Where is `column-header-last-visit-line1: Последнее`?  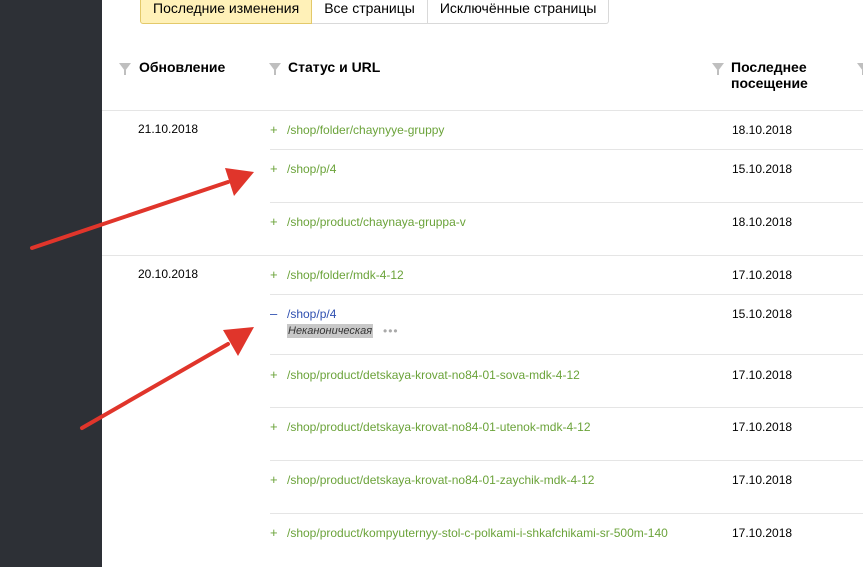 column-header-last-visit-line1: Последнее is located at coordinates (769, 67).